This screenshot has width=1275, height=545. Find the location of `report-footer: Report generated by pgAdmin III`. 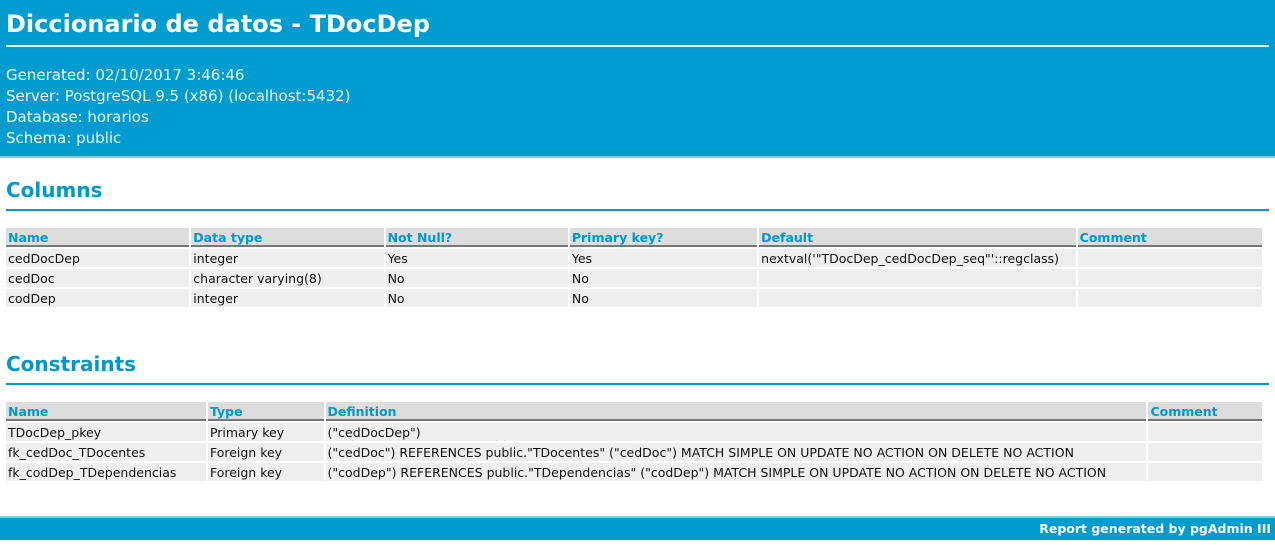

report-footer: Report generated by pgAdmin III is located at coordinates (637, 528).